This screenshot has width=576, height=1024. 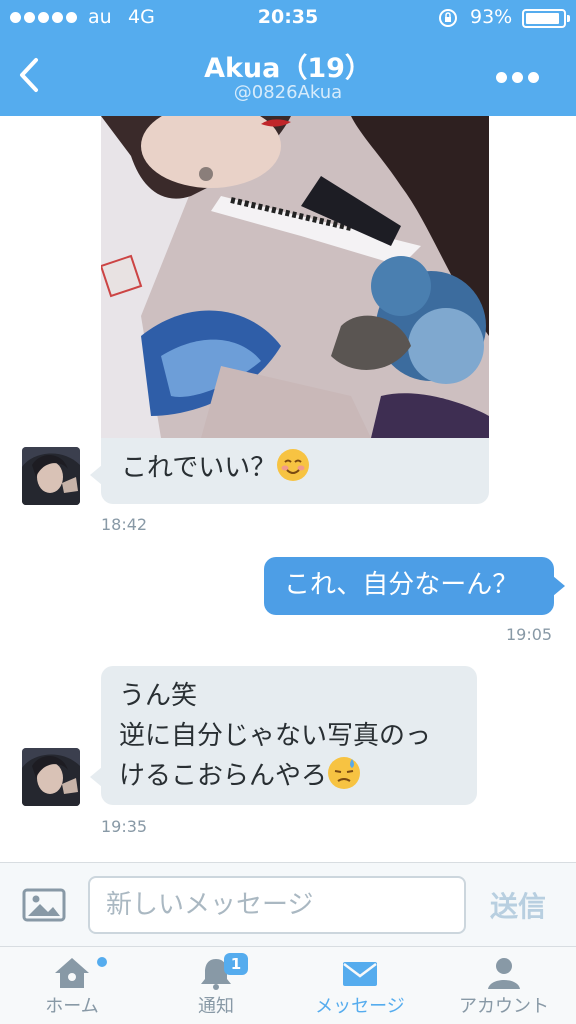 I want to click on message-bubble: うん笑 逆に自分じゃない写真のっ けるこおらんやろ, so click(x=289, y=735).